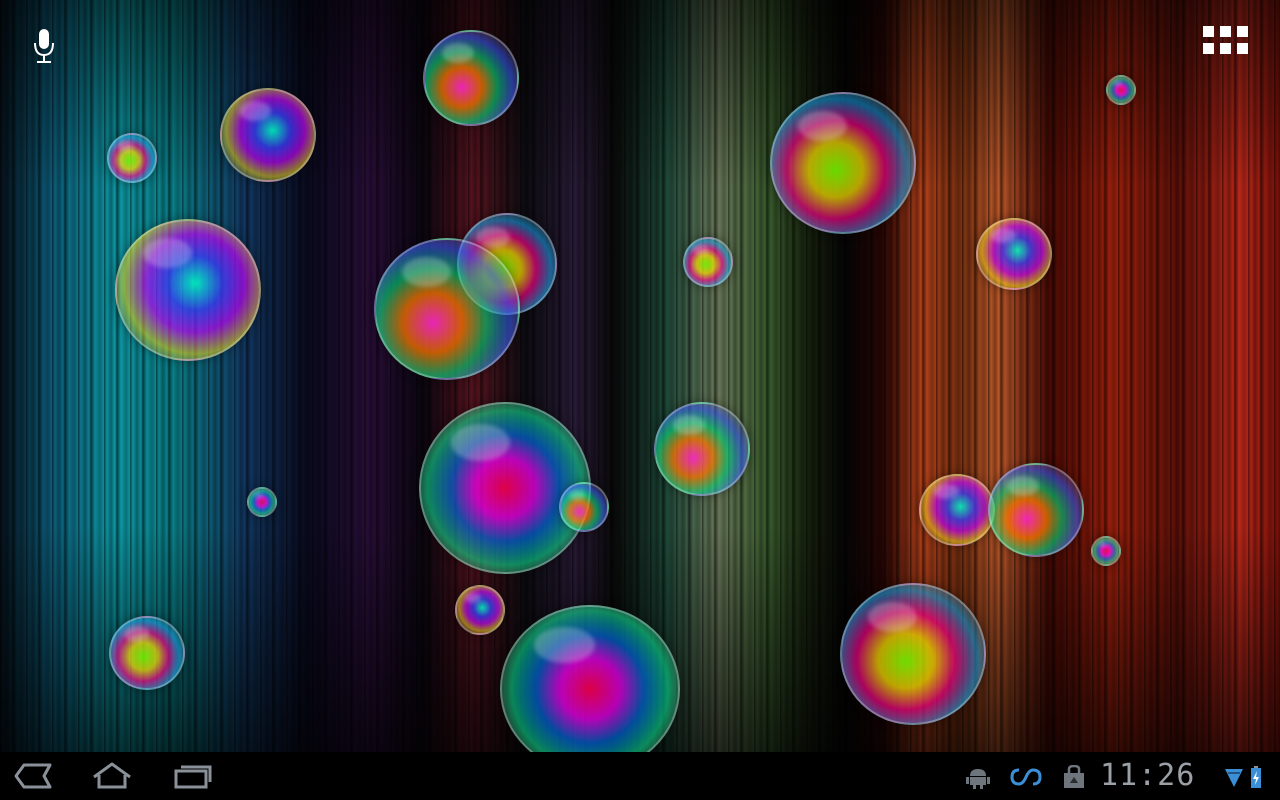 Image resolution: width=1280 pixels, height=800 pixels. Describe the element at coordinates (1026, 777) in the screenshot. I see `sync-icon` at that location.